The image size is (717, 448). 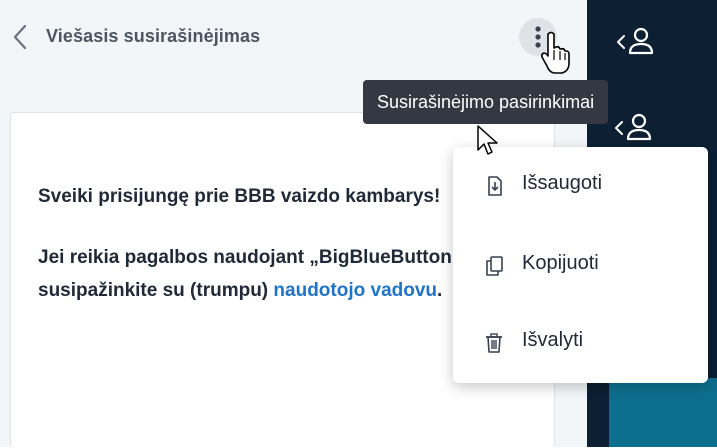 What do you see at coordinates (487, 140) in the screenshot?
I see `arrow-cursor-icon` at bounding box center [487, 140].